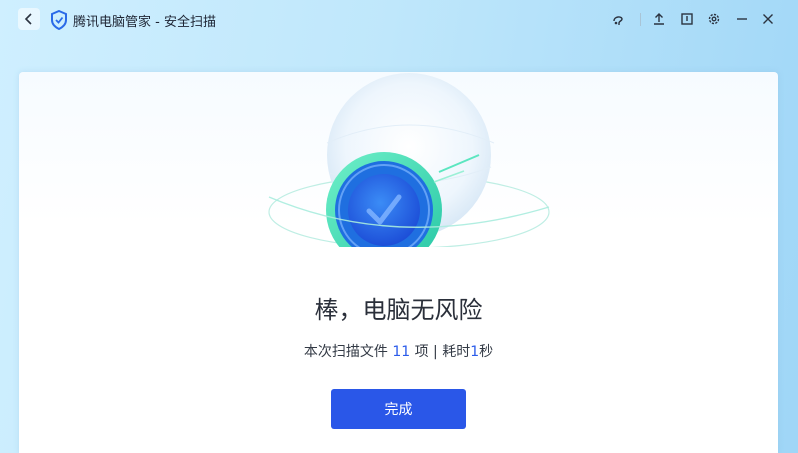 This screenshot has height=453, width=798. Describe the element at coordinates (144, 22) in the screenshot. I see `window-title: 腾讯电脑管家 - 安全扫描` at that location.